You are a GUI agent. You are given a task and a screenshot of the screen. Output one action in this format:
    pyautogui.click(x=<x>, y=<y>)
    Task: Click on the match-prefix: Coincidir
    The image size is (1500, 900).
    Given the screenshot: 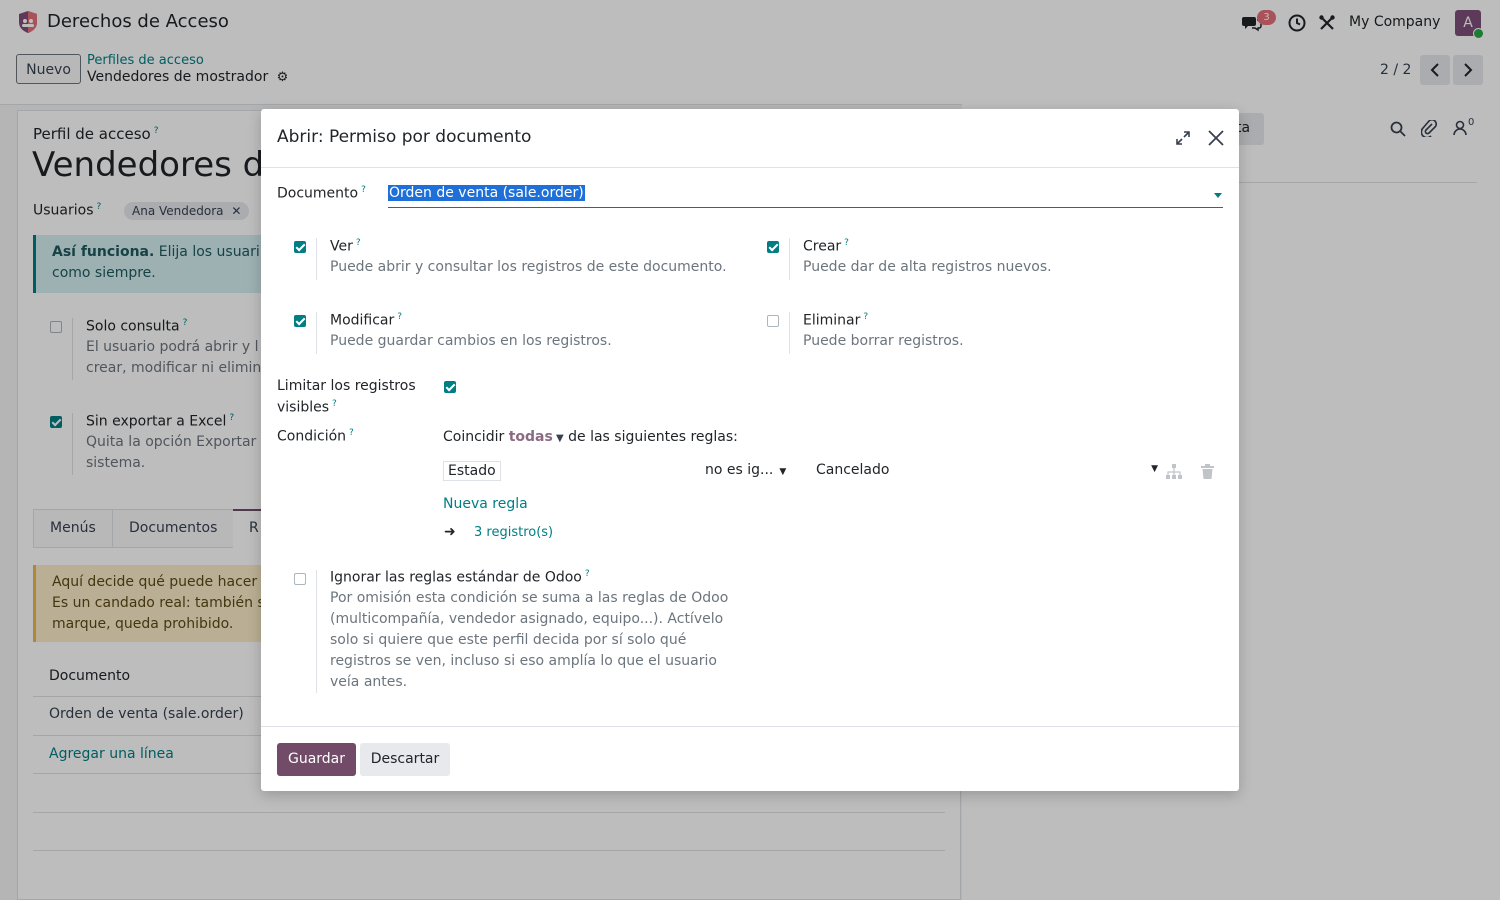 What is the action you would take?
    pyautogui.click(x=474, y=437)
    